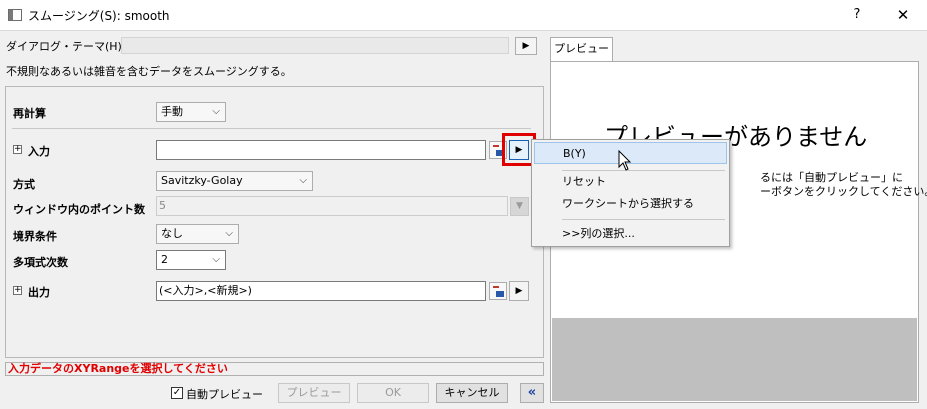 This screenshot has height=409, width=927. I want to click on output-label: 出力, so click(39, 292).